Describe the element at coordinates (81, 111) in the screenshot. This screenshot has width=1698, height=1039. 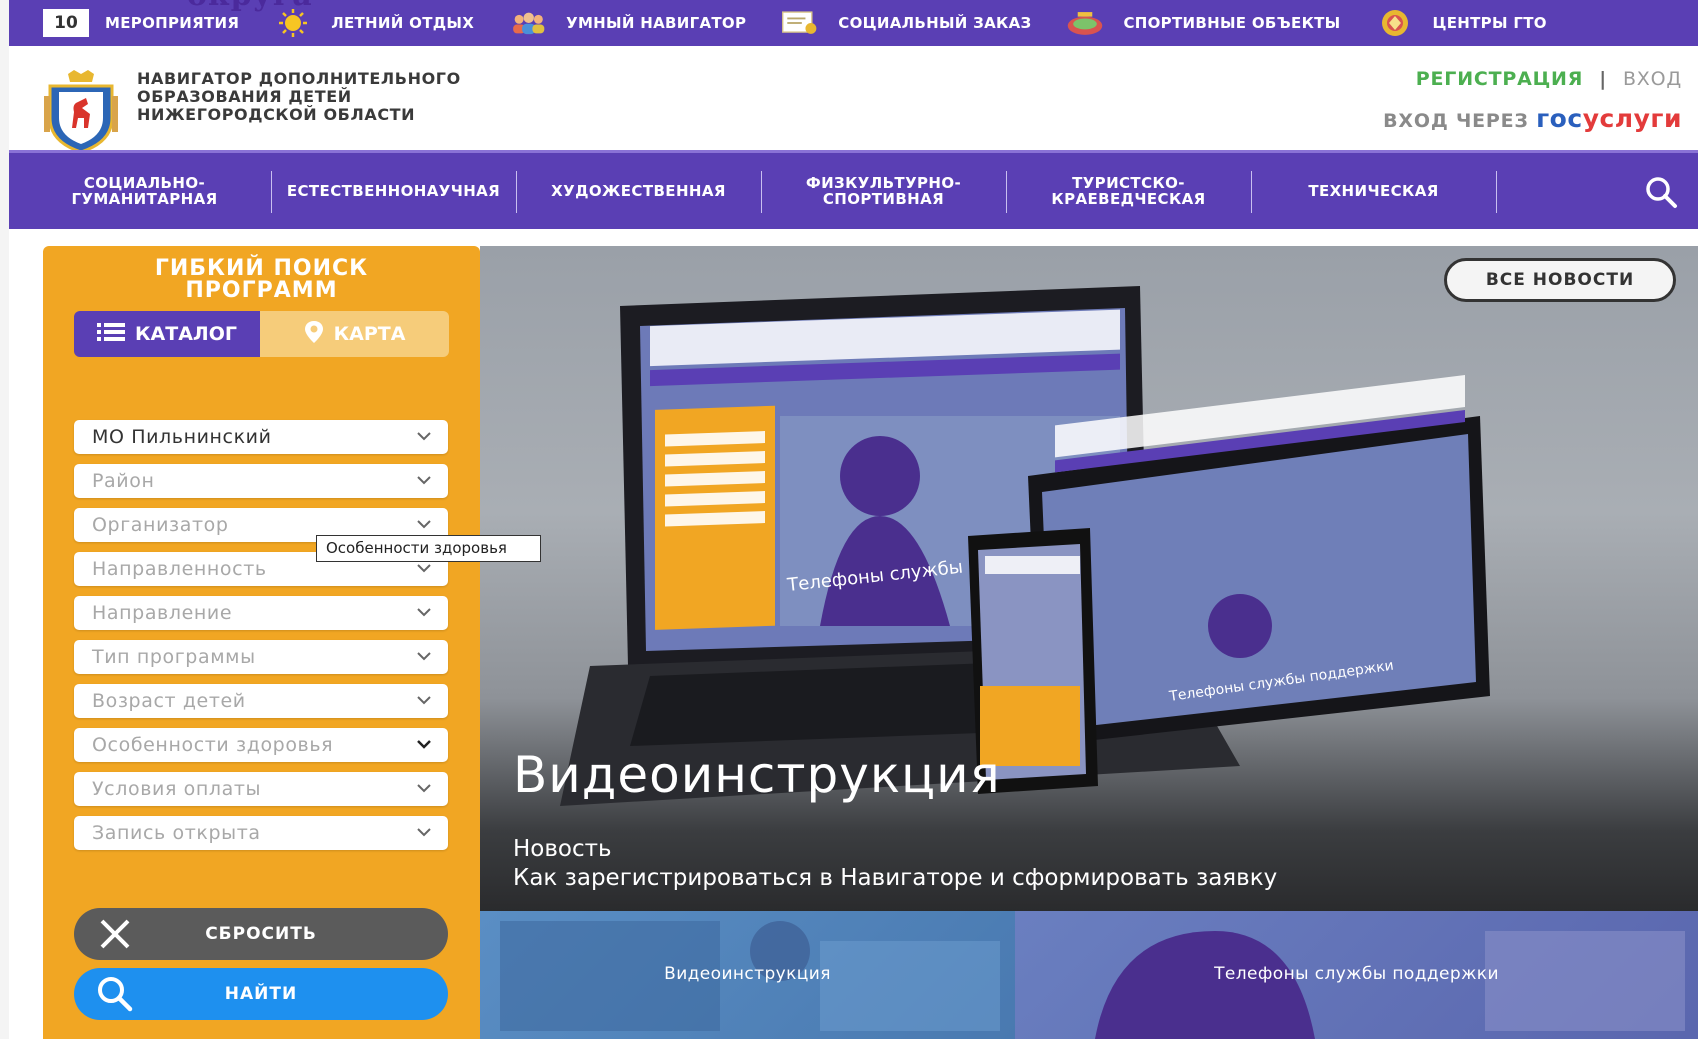
I see `nizhny-novgorod-emblem-icon` at that location.